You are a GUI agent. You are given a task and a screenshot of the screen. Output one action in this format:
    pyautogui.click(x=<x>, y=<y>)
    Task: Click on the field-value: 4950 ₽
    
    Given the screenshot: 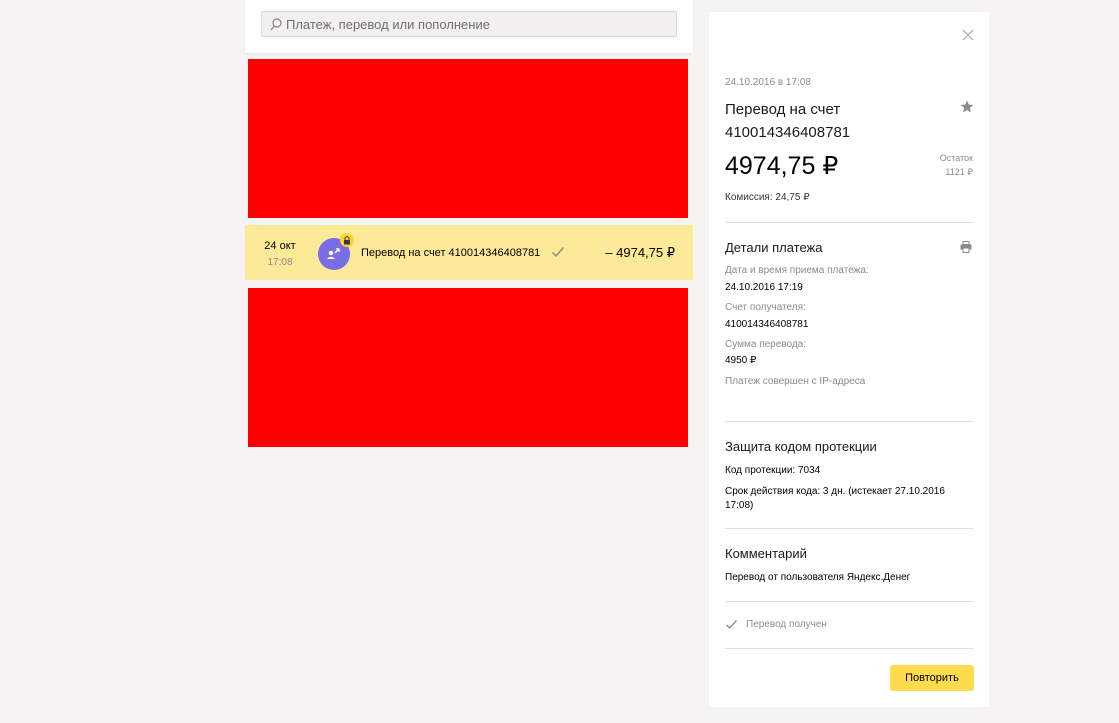 What is the action you would take?
    pyautogui.click(x=741, y=360)
    